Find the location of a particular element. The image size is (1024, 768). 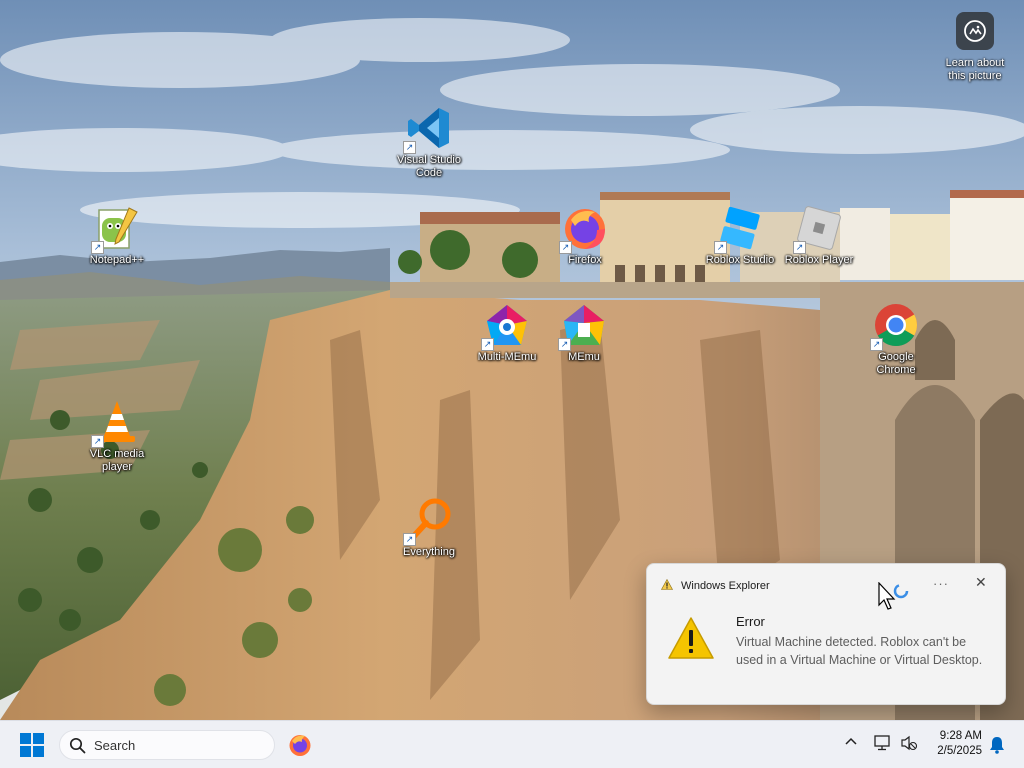

desktop-icon-label: Google Chrome is located at coordinates (896, 363).